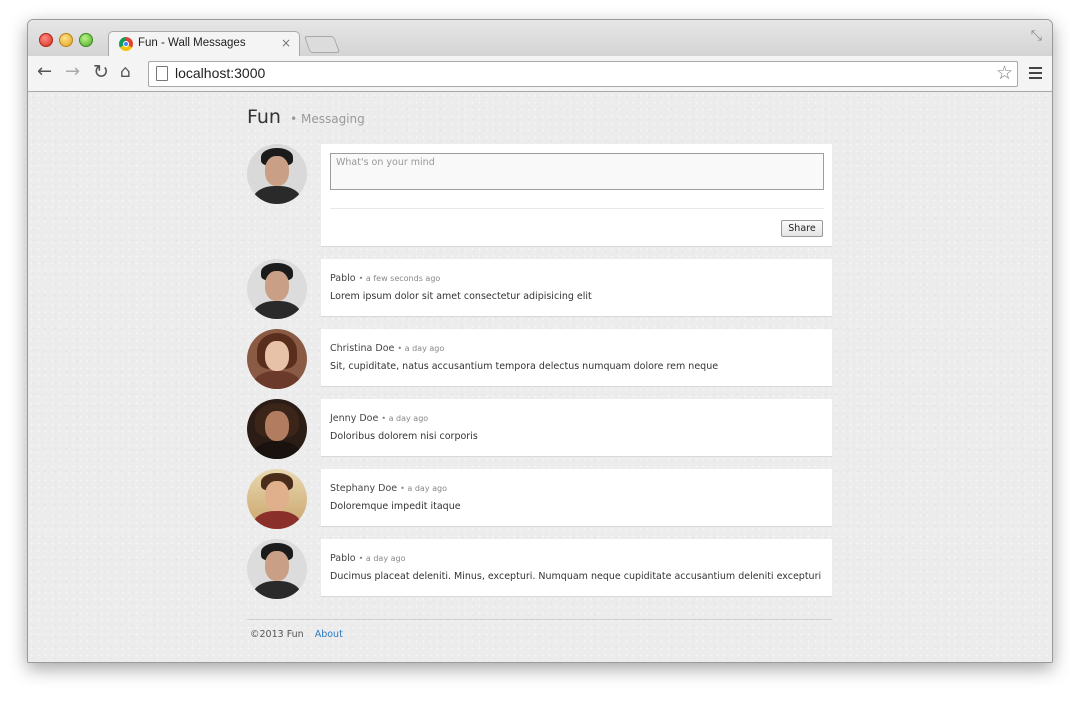 The height and width of the screenshot is (708, 1070). I want to click on forward-arrow-icon: →, so click(72, 72).